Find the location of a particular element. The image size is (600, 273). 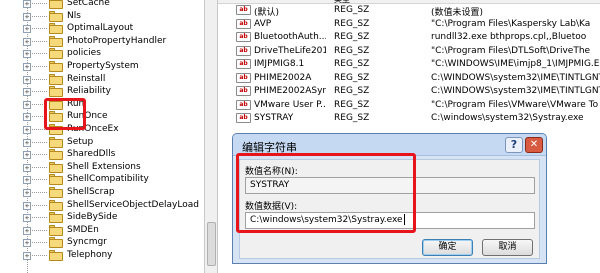

value-name-cell: AVP is located at coordinates (263, 23).